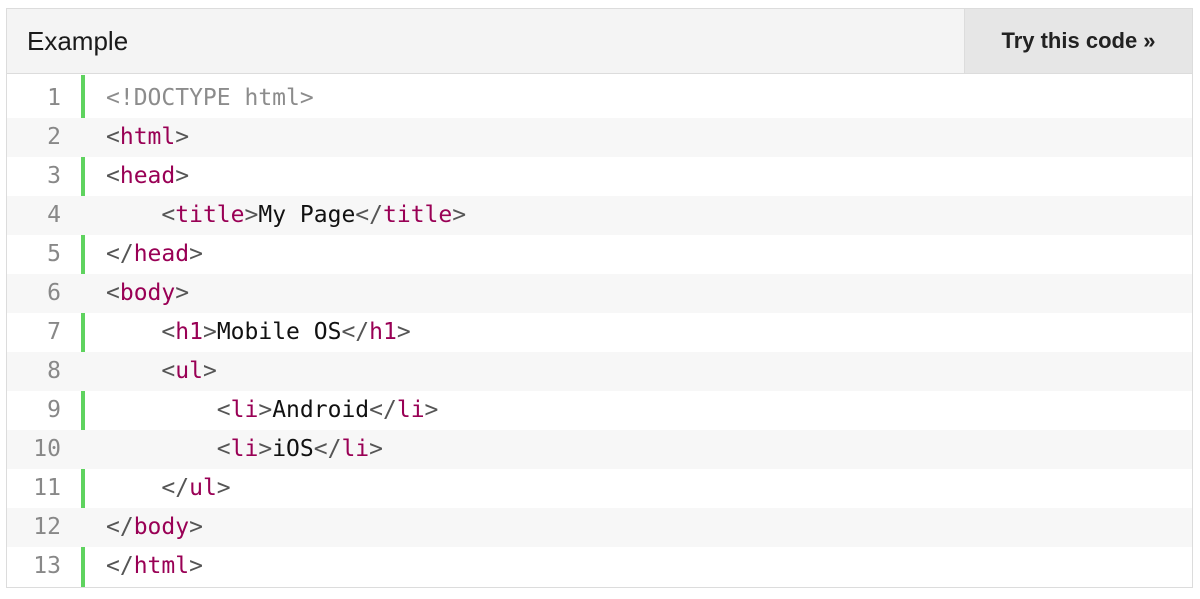 This screenshot has width=1200, height=599. I want to click on code-text: <!DOCTYPE html>, so click(210, 98).